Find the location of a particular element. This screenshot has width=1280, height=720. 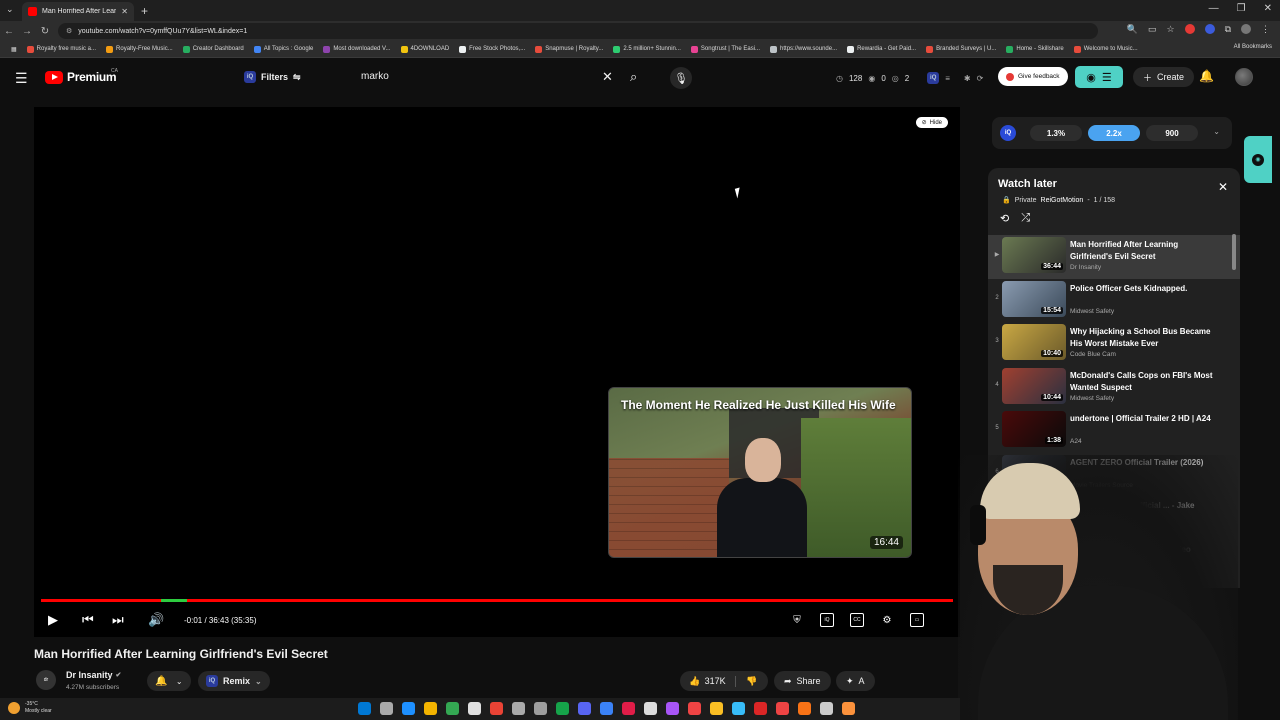

channel-name: Dr Insanity ✔ is located at coordinates (93, 675).